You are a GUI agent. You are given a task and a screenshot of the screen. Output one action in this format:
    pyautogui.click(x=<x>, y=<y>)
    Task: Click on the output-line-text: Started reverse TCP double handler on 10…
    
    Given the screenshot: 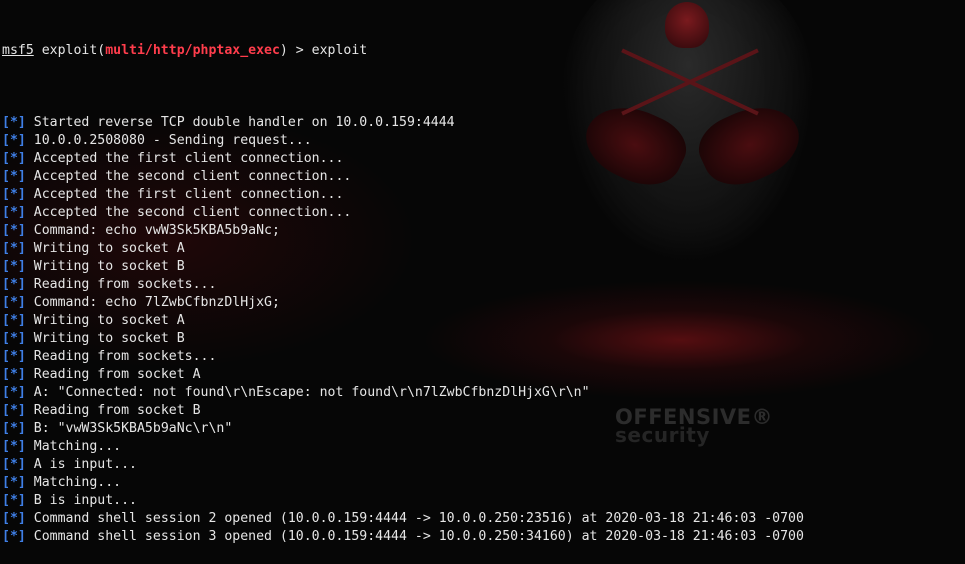 What is the action you would take?
    pyautogui.click(x=244, y=122)
    